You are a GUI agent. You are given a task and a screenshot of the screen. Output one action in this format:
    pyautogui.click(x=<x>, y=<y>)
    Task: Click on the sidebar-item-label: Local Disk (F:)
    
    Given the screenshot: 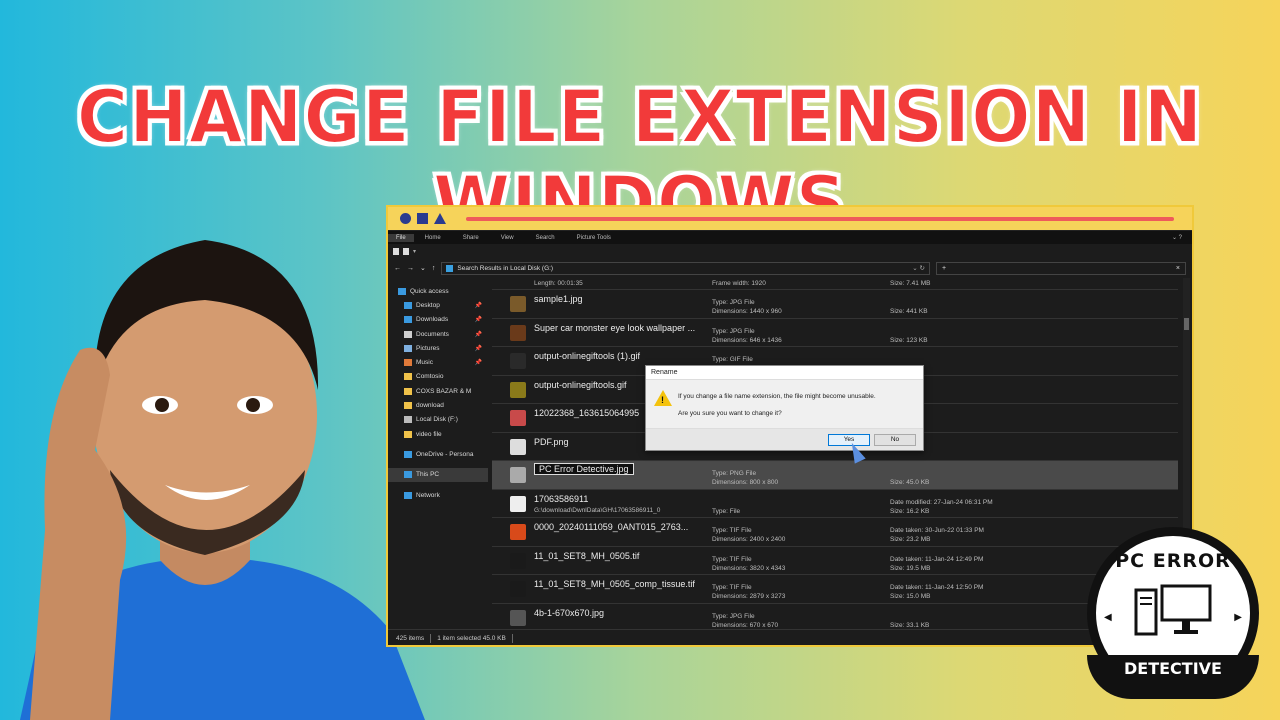 What is the action you would take?
    pyautogui.click(x=437, y=420)
    